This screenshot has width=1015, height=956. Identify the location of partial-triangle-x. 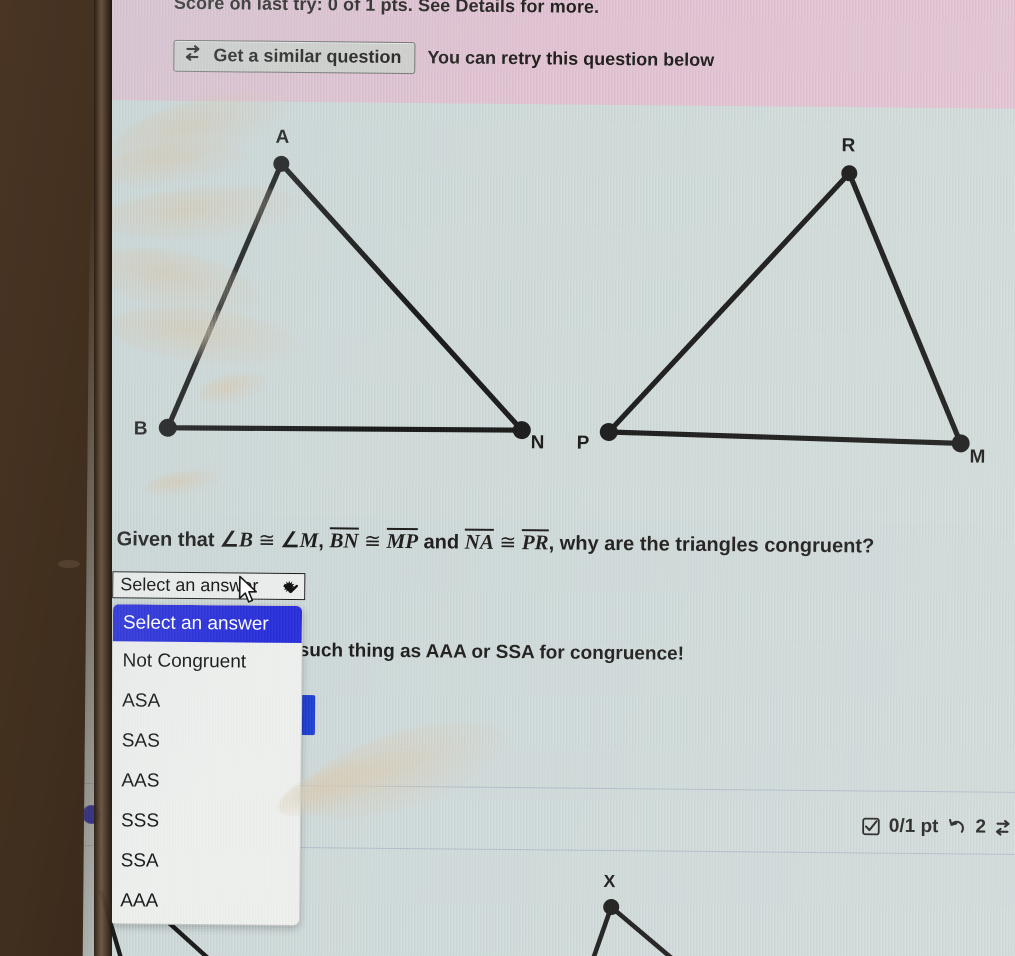
(640, 927).